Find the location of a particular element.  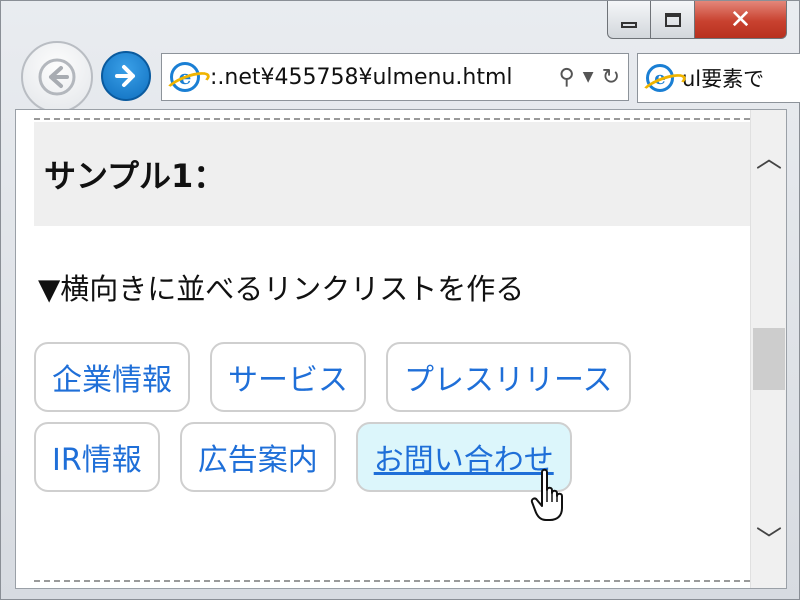

menu-row: 企業情報 サービス プレスリリース is located at coordinates (392, 377).